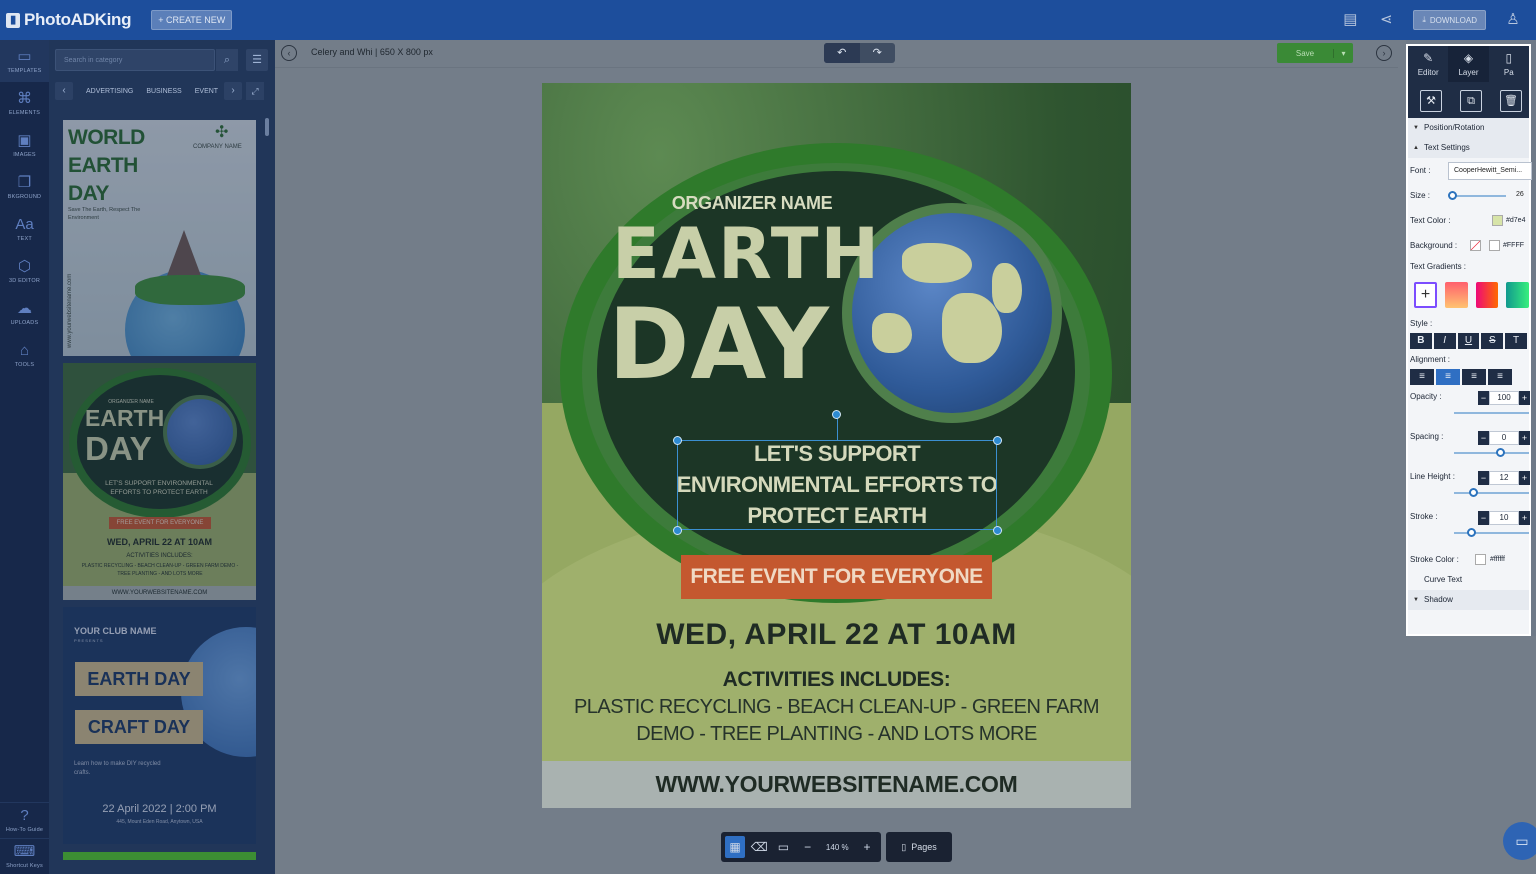 Image resolution: width=1536 pixels, height=874 pixels. What do you see at coordinates (24, 103) in the screenshot?
I see `sidebar-item-elements: ⌘ ELEMENTS` at bounding box center [24, 103].